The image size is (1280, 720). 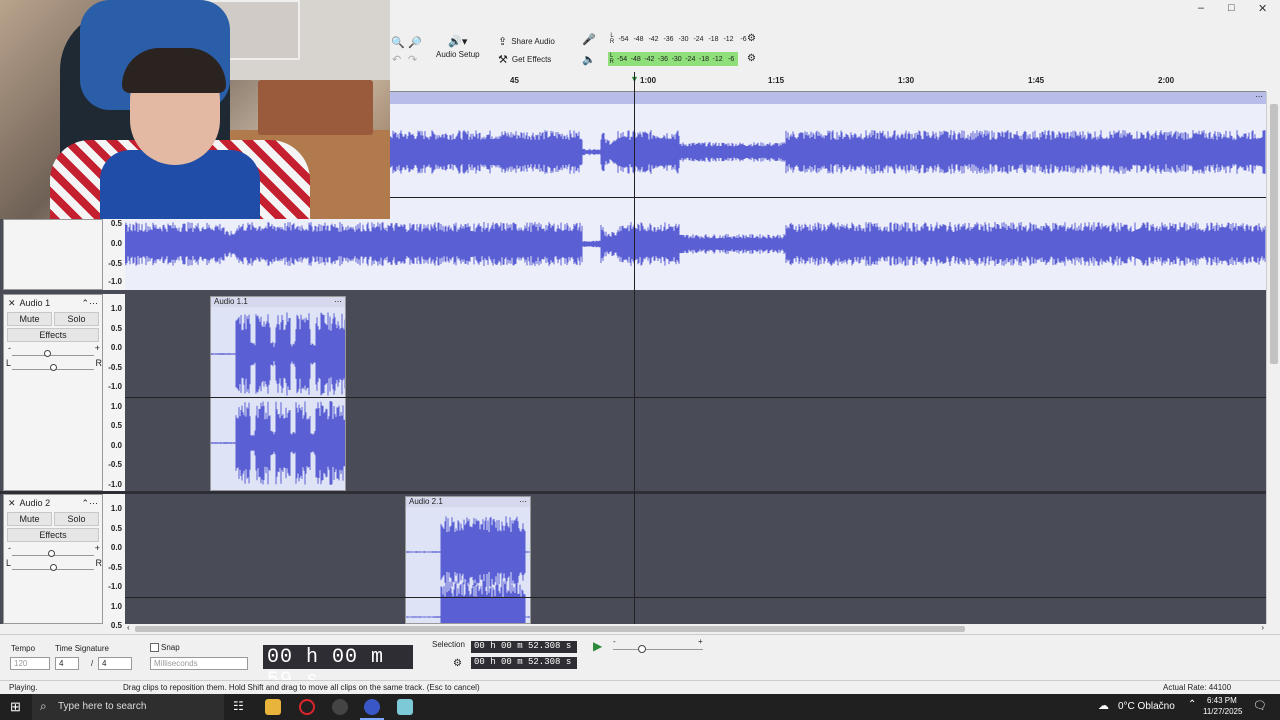 What do you see at coordinates (658, 649) in the screenshot?
I see `speed-slider` at bounding box center [658, 649].